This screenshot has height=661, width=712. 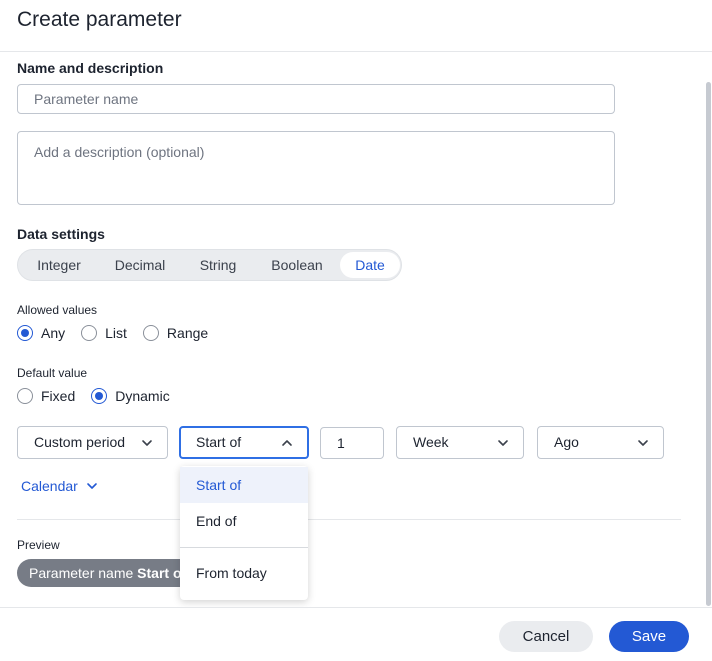 What do you see at coordinates (244, 521) in the screenshot?
I see `menu-item-end-of: End of` at bounding box center [244, 521].